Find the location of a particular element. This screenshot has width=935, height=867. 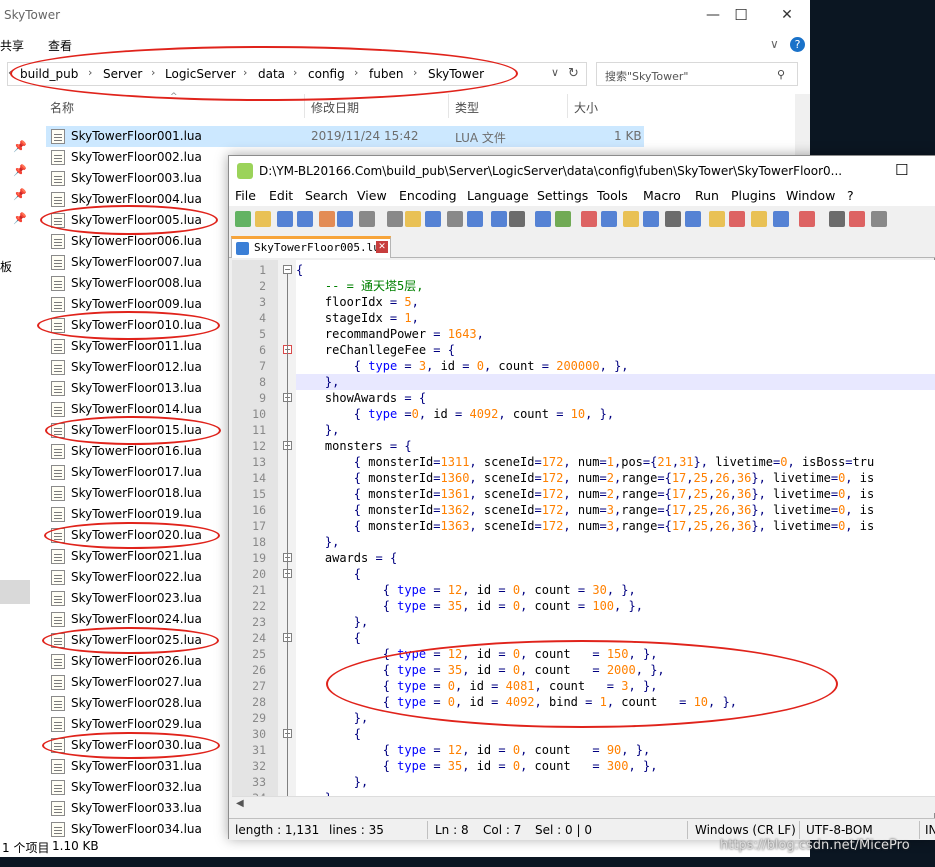

open-file-icon is located at coordinates (263, 219).